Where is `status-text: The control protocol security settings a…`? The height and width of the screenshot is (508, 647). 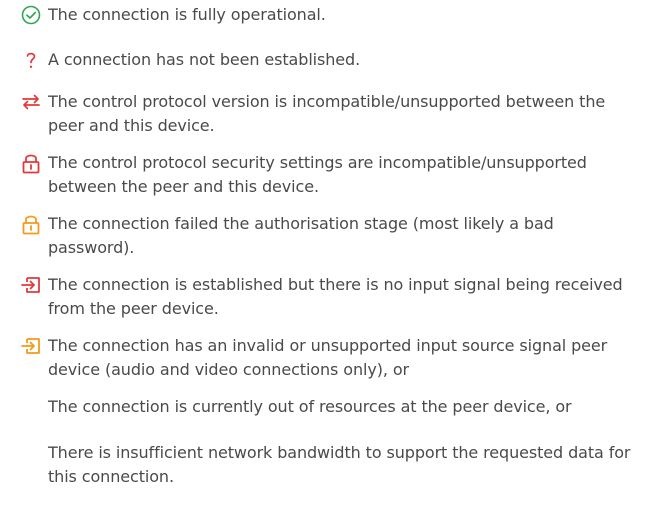
status-text: The control protocol security settings a… is located at coordinates (317, 174).